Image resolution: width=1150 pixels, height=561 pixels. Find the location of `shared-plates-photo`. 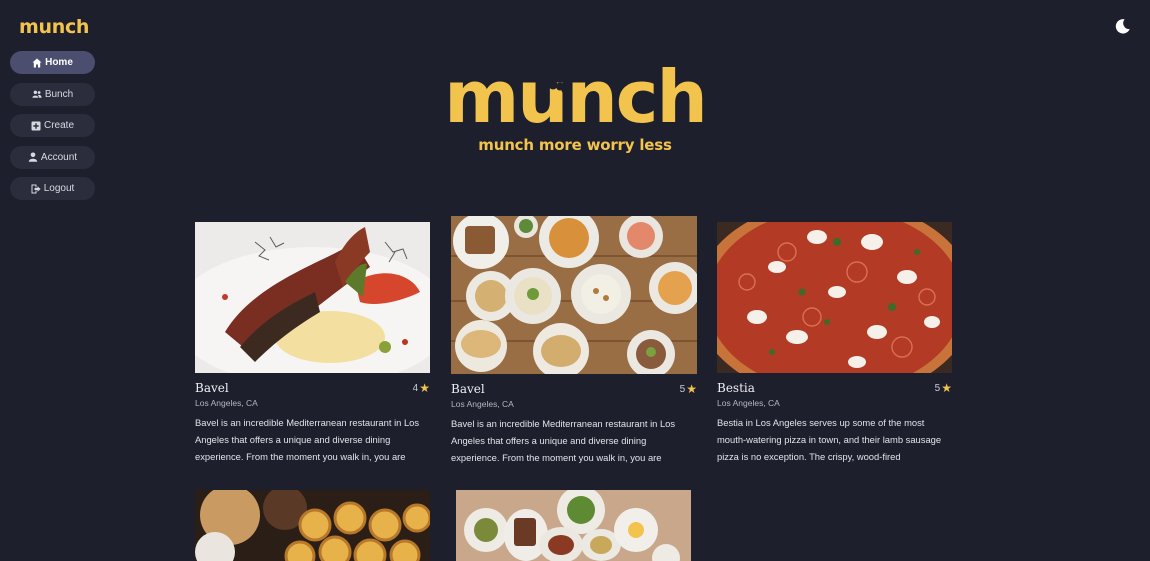

shared-plates-photo is located at coordinates (573, 525).